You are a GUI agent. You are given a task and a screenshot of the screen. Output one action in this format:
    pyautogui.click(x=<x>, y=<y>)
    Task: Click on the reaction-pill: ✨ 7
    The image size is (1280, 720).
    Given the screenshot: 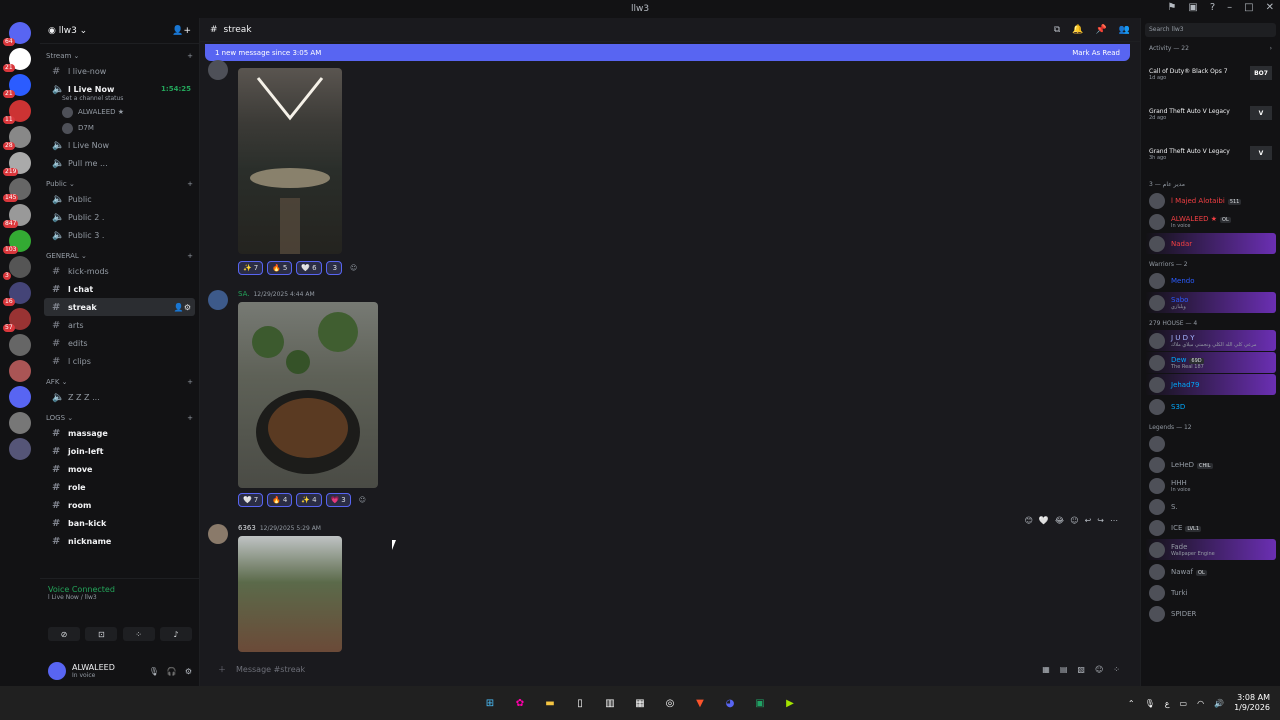 What is the action you would take?
    pyautogui.click(x=251, y=268)
    